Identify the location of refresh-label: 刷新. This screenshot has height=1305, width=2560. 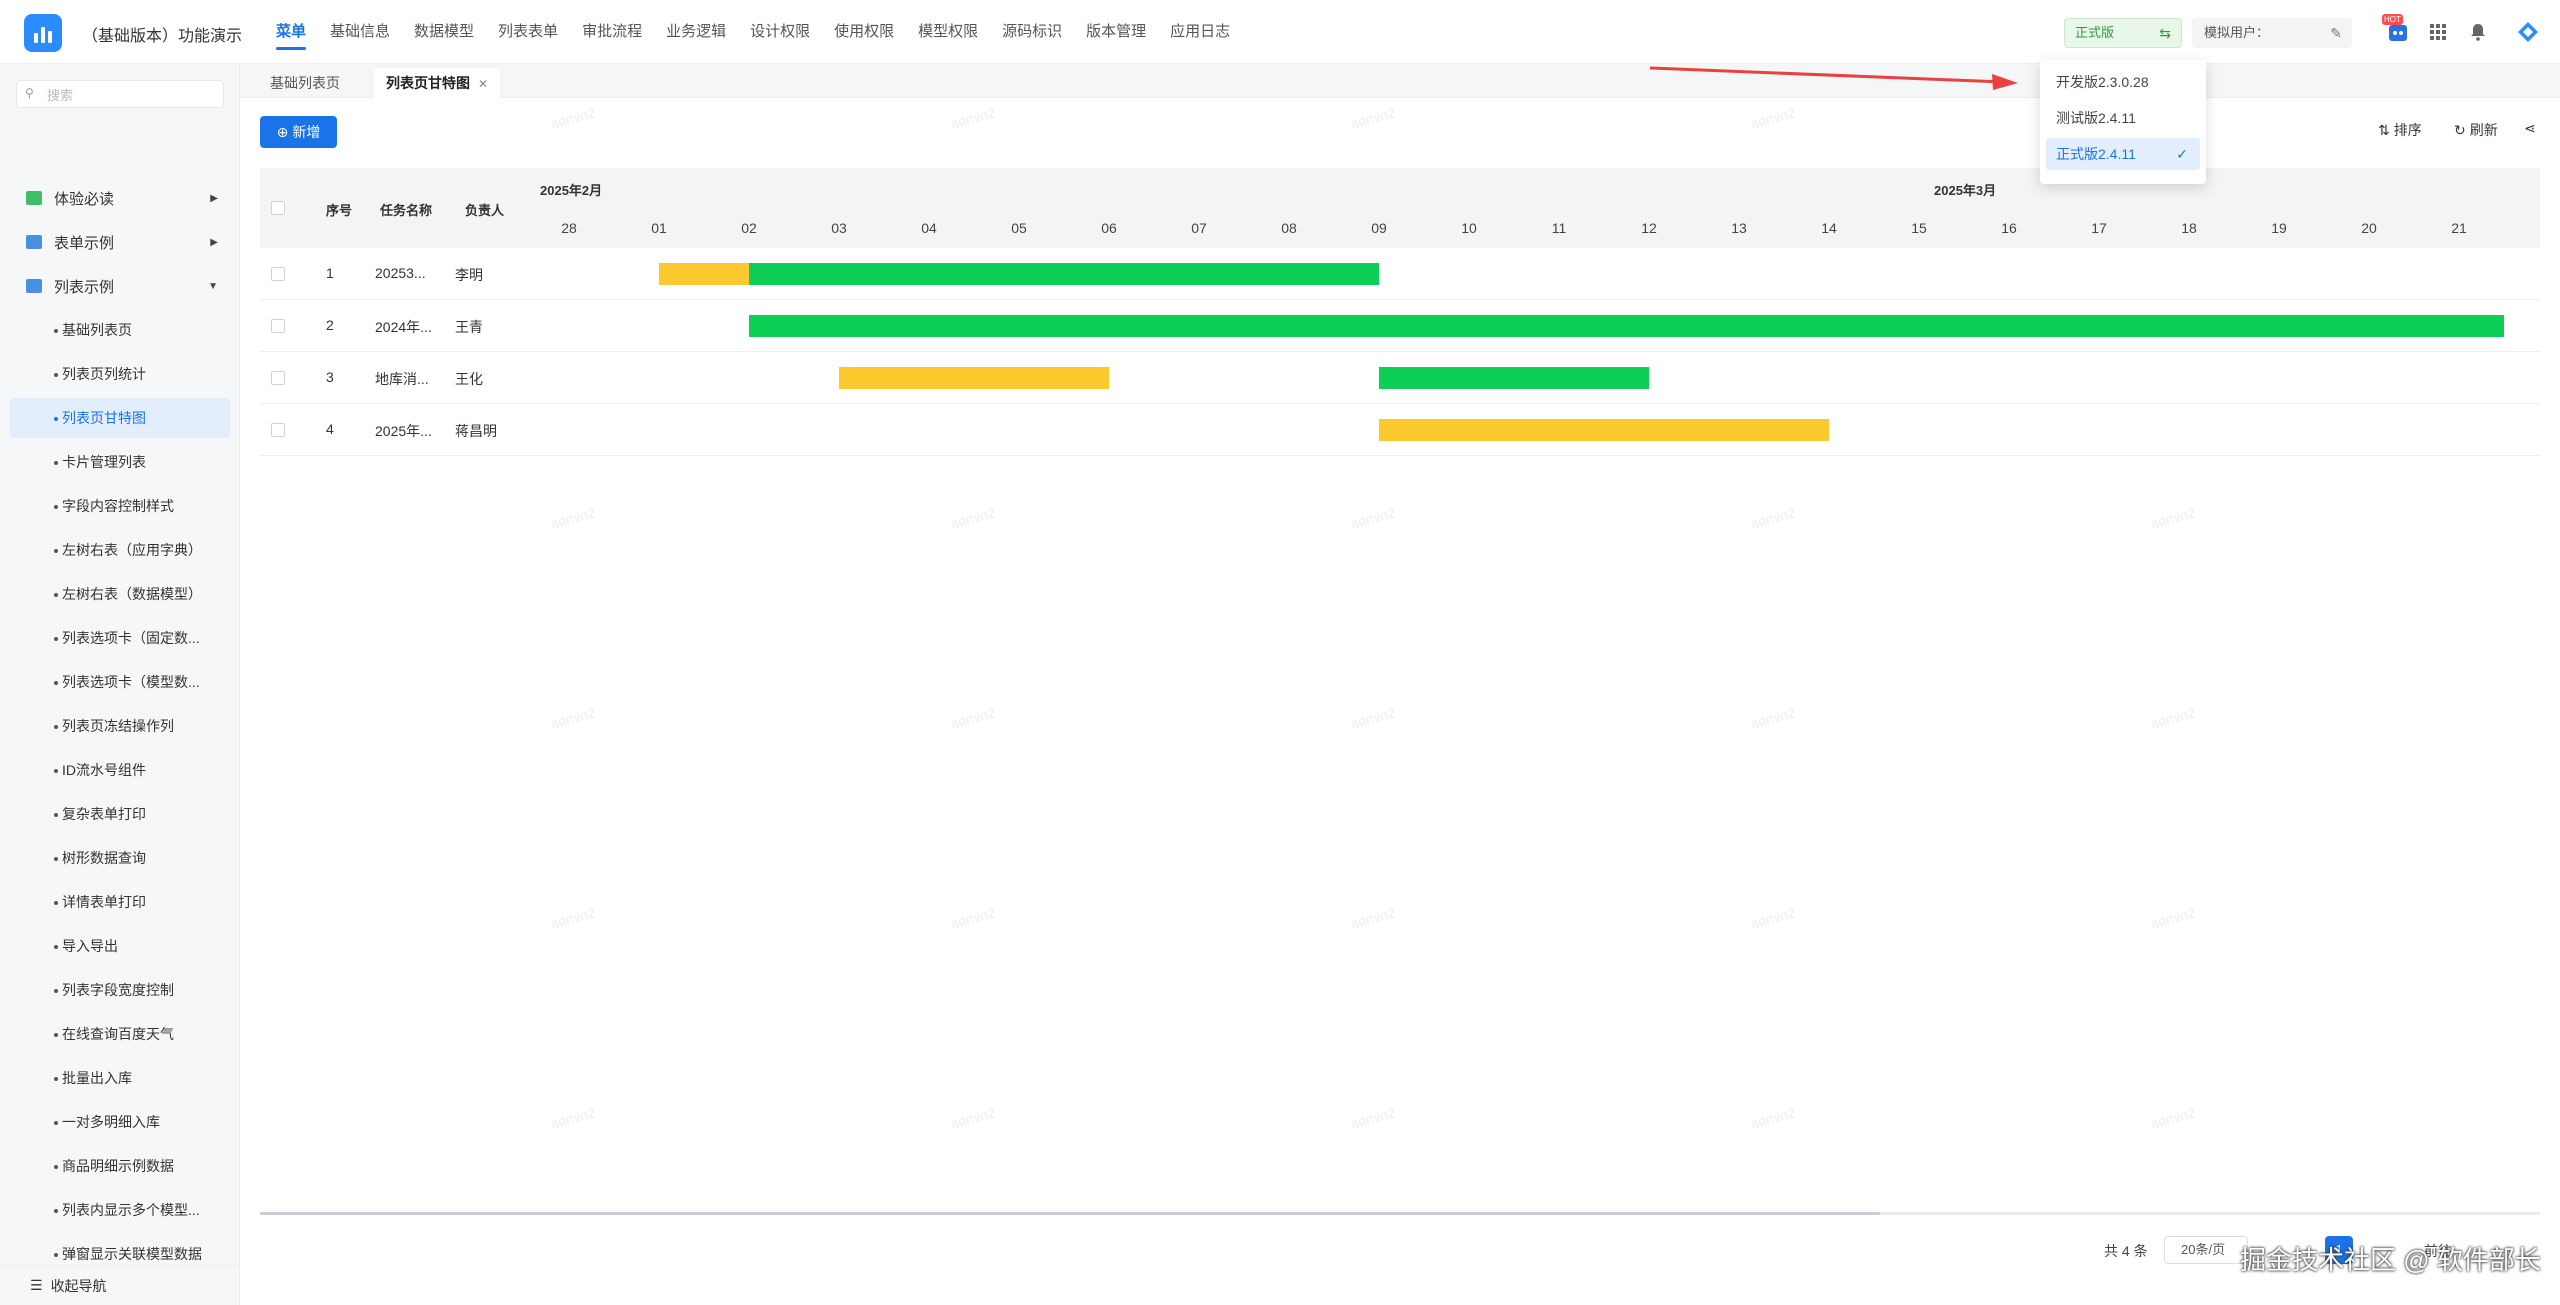
(2483, 130).